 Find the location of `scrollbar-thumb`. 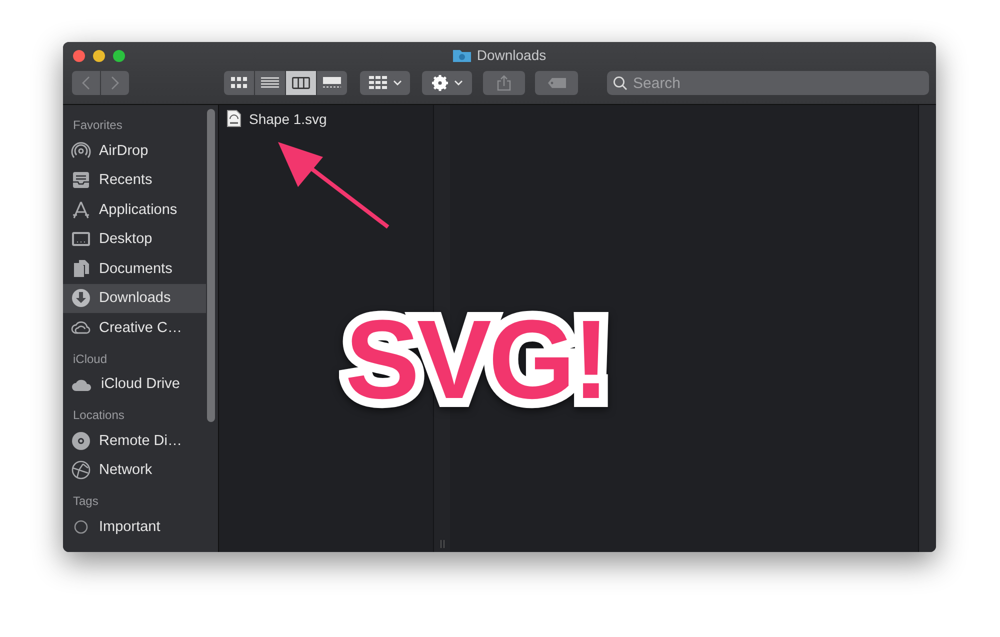

scrollbar-thumb is located at coordinates (211, 265).